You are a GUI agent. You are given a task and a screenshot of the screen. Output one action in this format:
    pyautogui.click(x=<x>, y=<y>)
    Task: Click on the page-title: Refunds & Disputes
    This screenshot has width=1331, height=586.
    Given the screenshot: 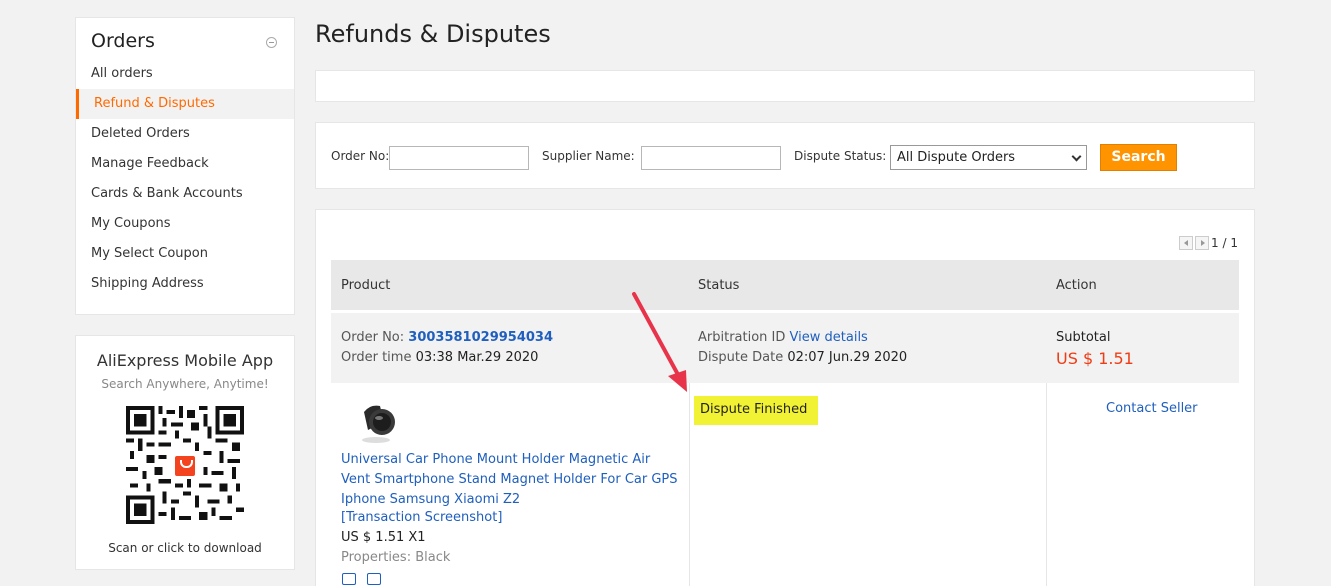 What is the action you would take?
    pyautogui.click(x=433, y=34)
    